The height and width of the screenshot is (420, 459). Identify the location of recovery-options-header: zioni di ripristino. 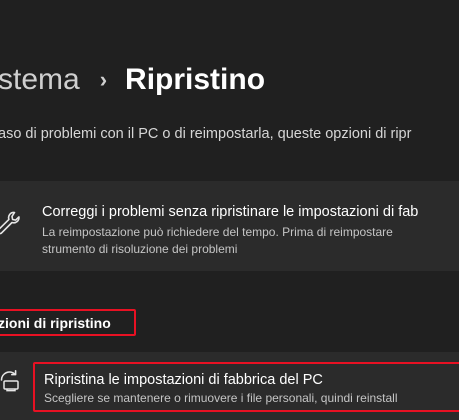
(55, 323).